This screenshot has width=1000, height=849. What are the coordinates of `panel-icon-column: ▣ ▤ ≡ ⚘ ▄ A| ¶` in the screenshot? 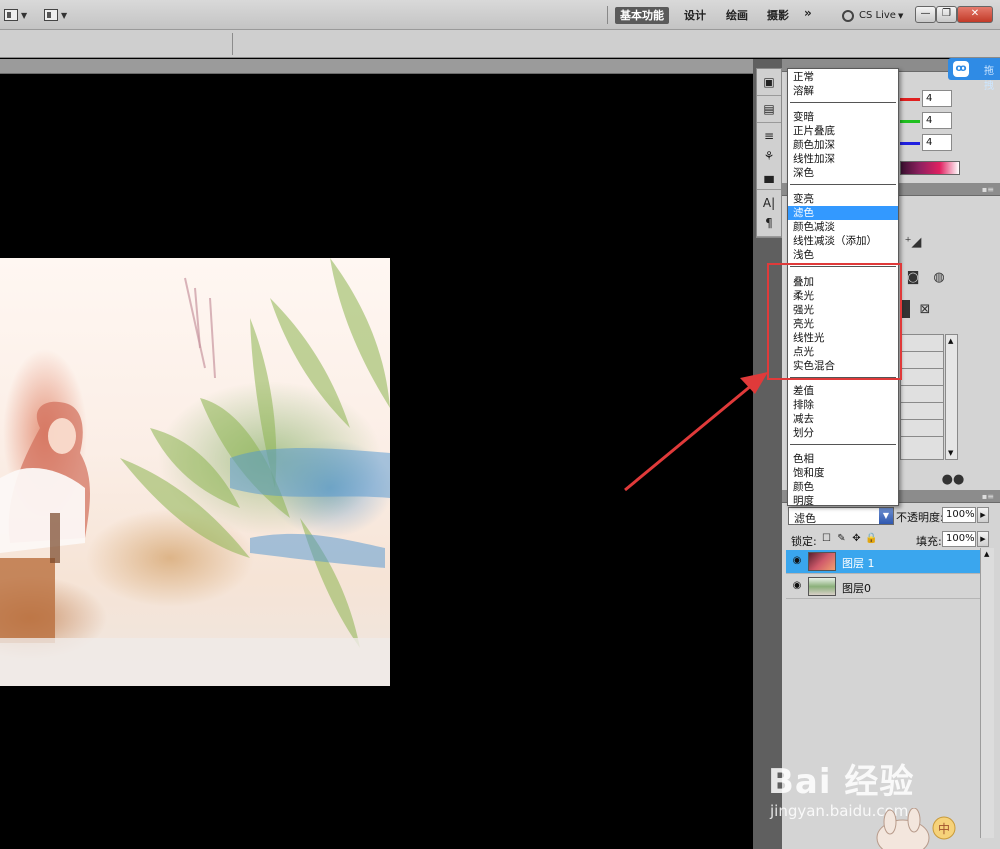 It's located at (769, 153).